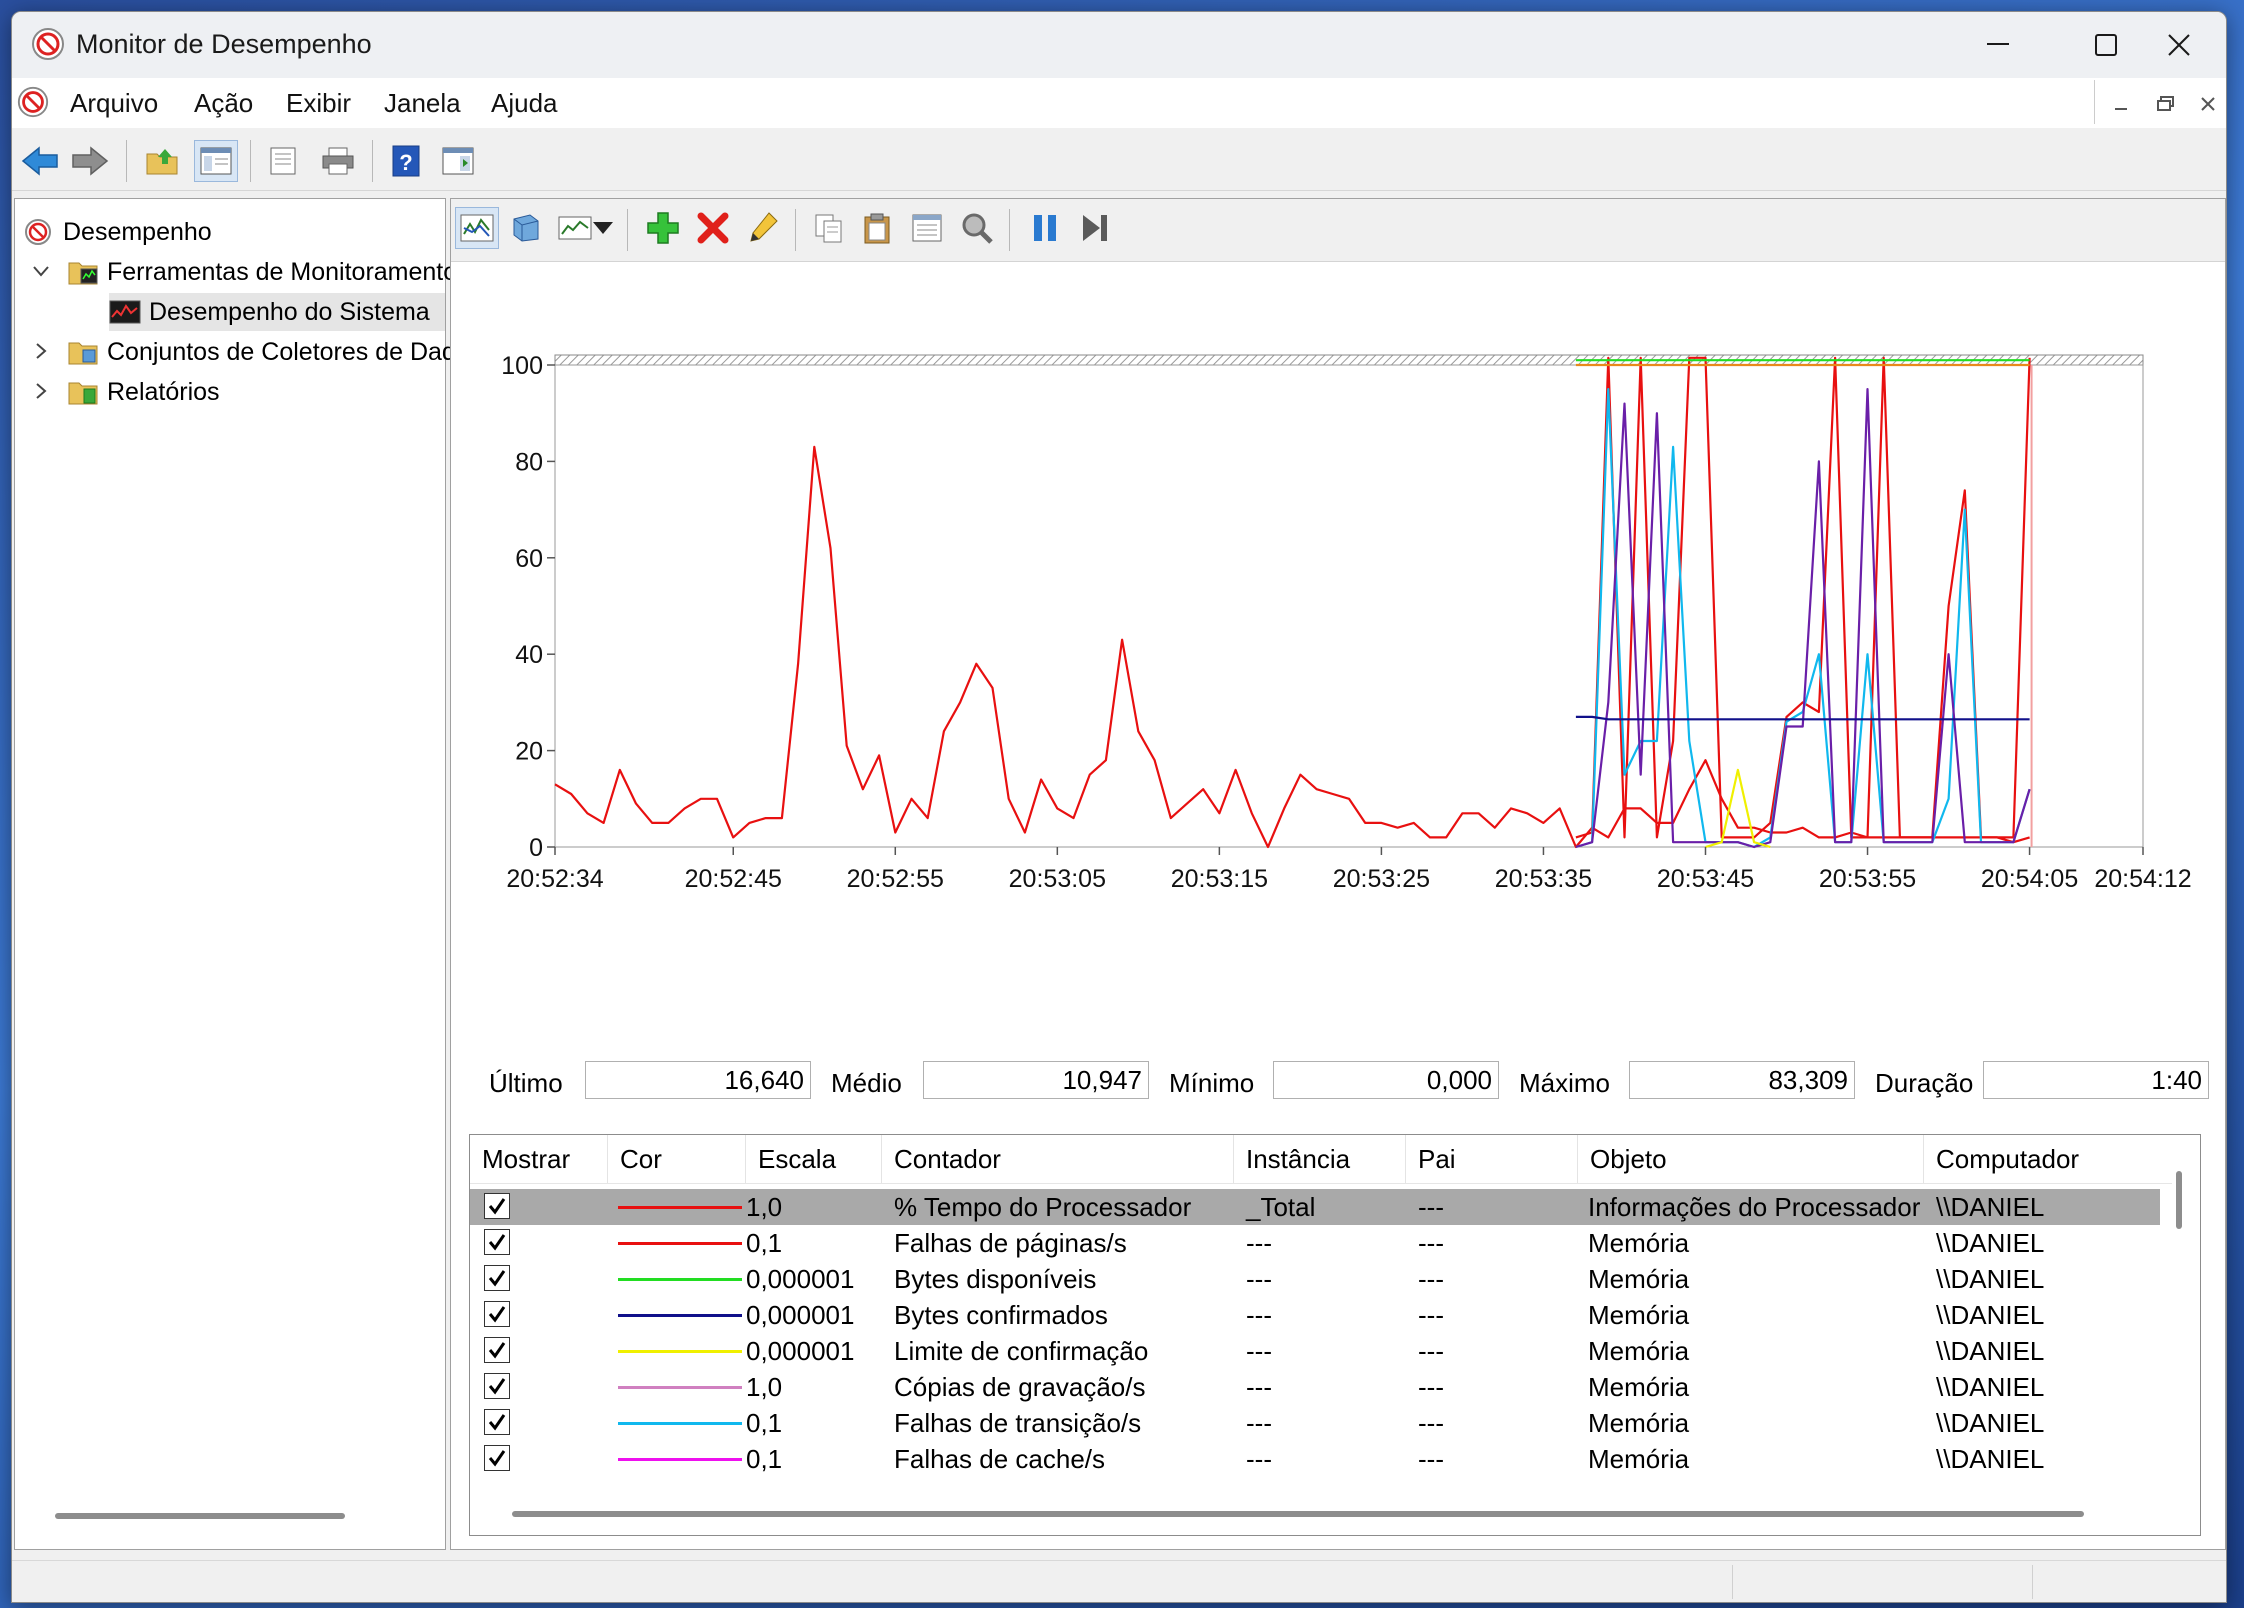  What do you see at coordinates (1298, 1514) in the screenshot?
I see `legend-horizontal-scrollbar` at bounding box center [1298, 1514].